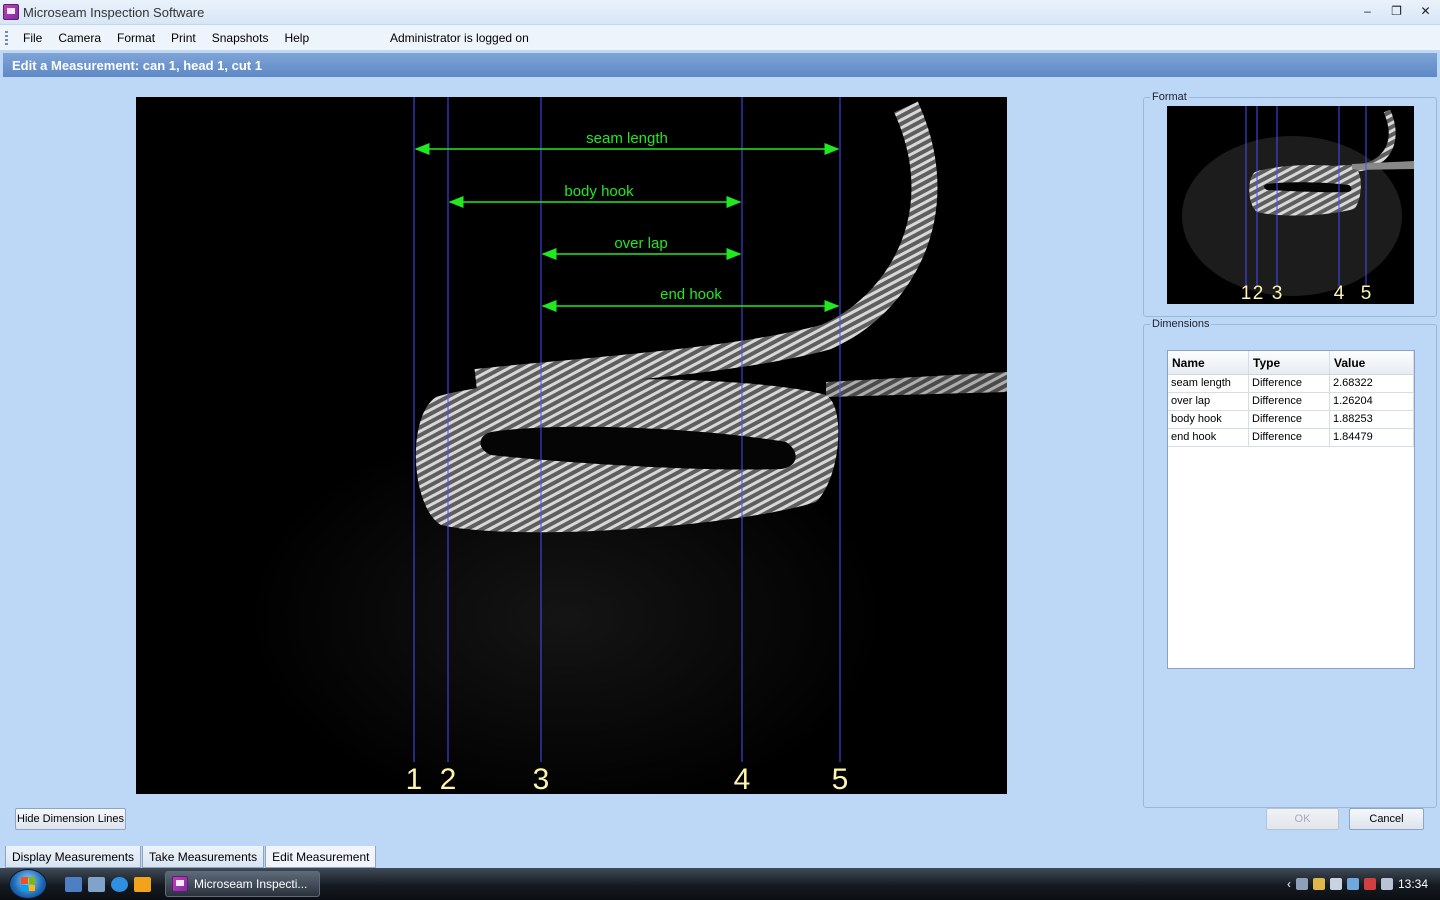 This screenshot has height=900, width=1440. What do you see at coordinates (599, 191) in the screenshot?
I see `label-body-hook: body hook` at bounding box center [599, 191].